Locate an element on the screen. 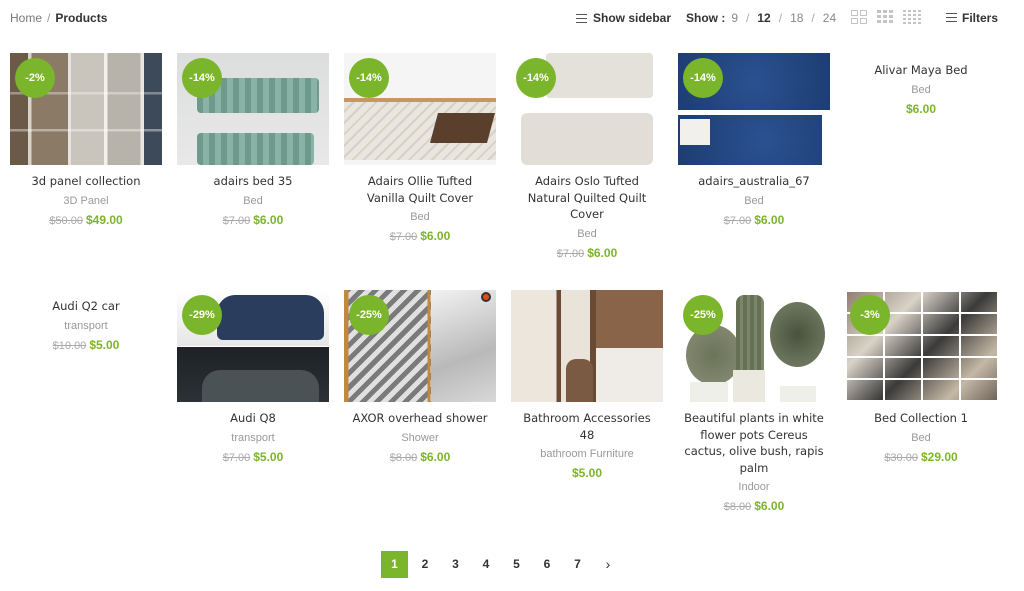  product-title: 3d panel collection is located at coordinates (86, 181).